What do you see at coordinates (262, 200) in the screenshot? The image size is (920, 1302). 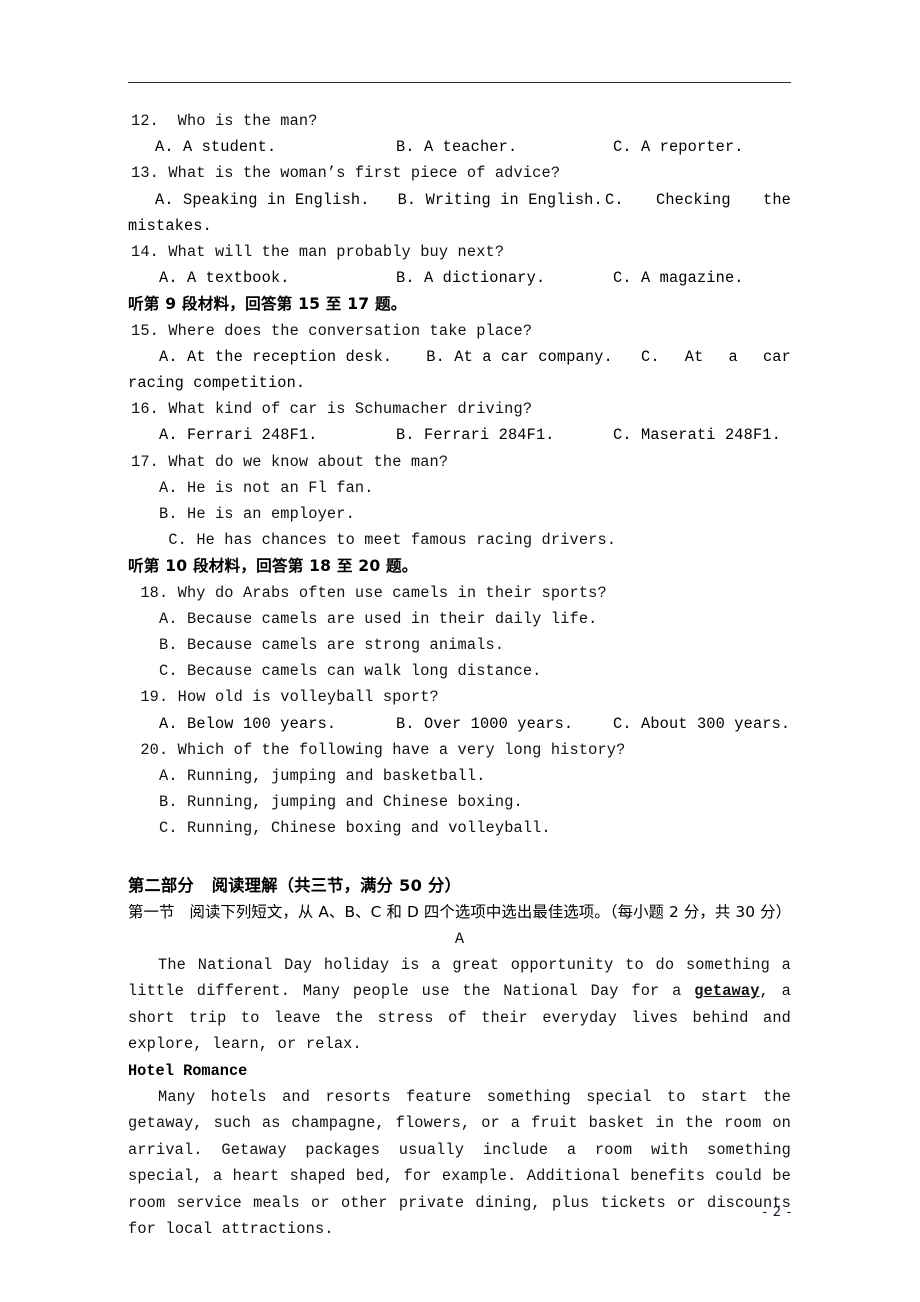 I see `option-13-a: A. Speaking in English.` at bounding box center [262, 200].